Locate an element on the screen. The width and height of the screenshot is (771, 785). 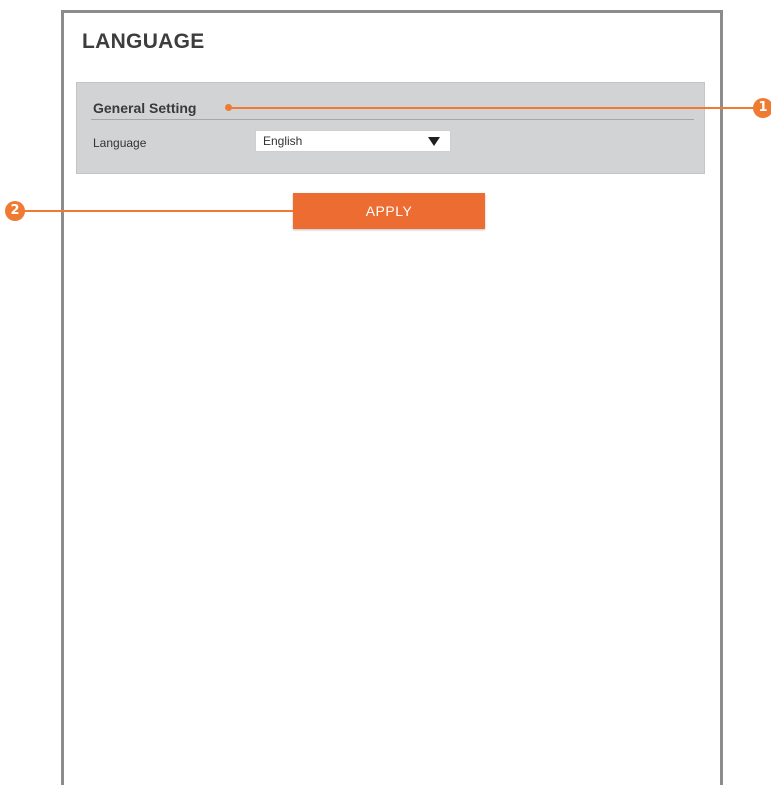
apply-button: APPLY is located at coordinates (389, 211).